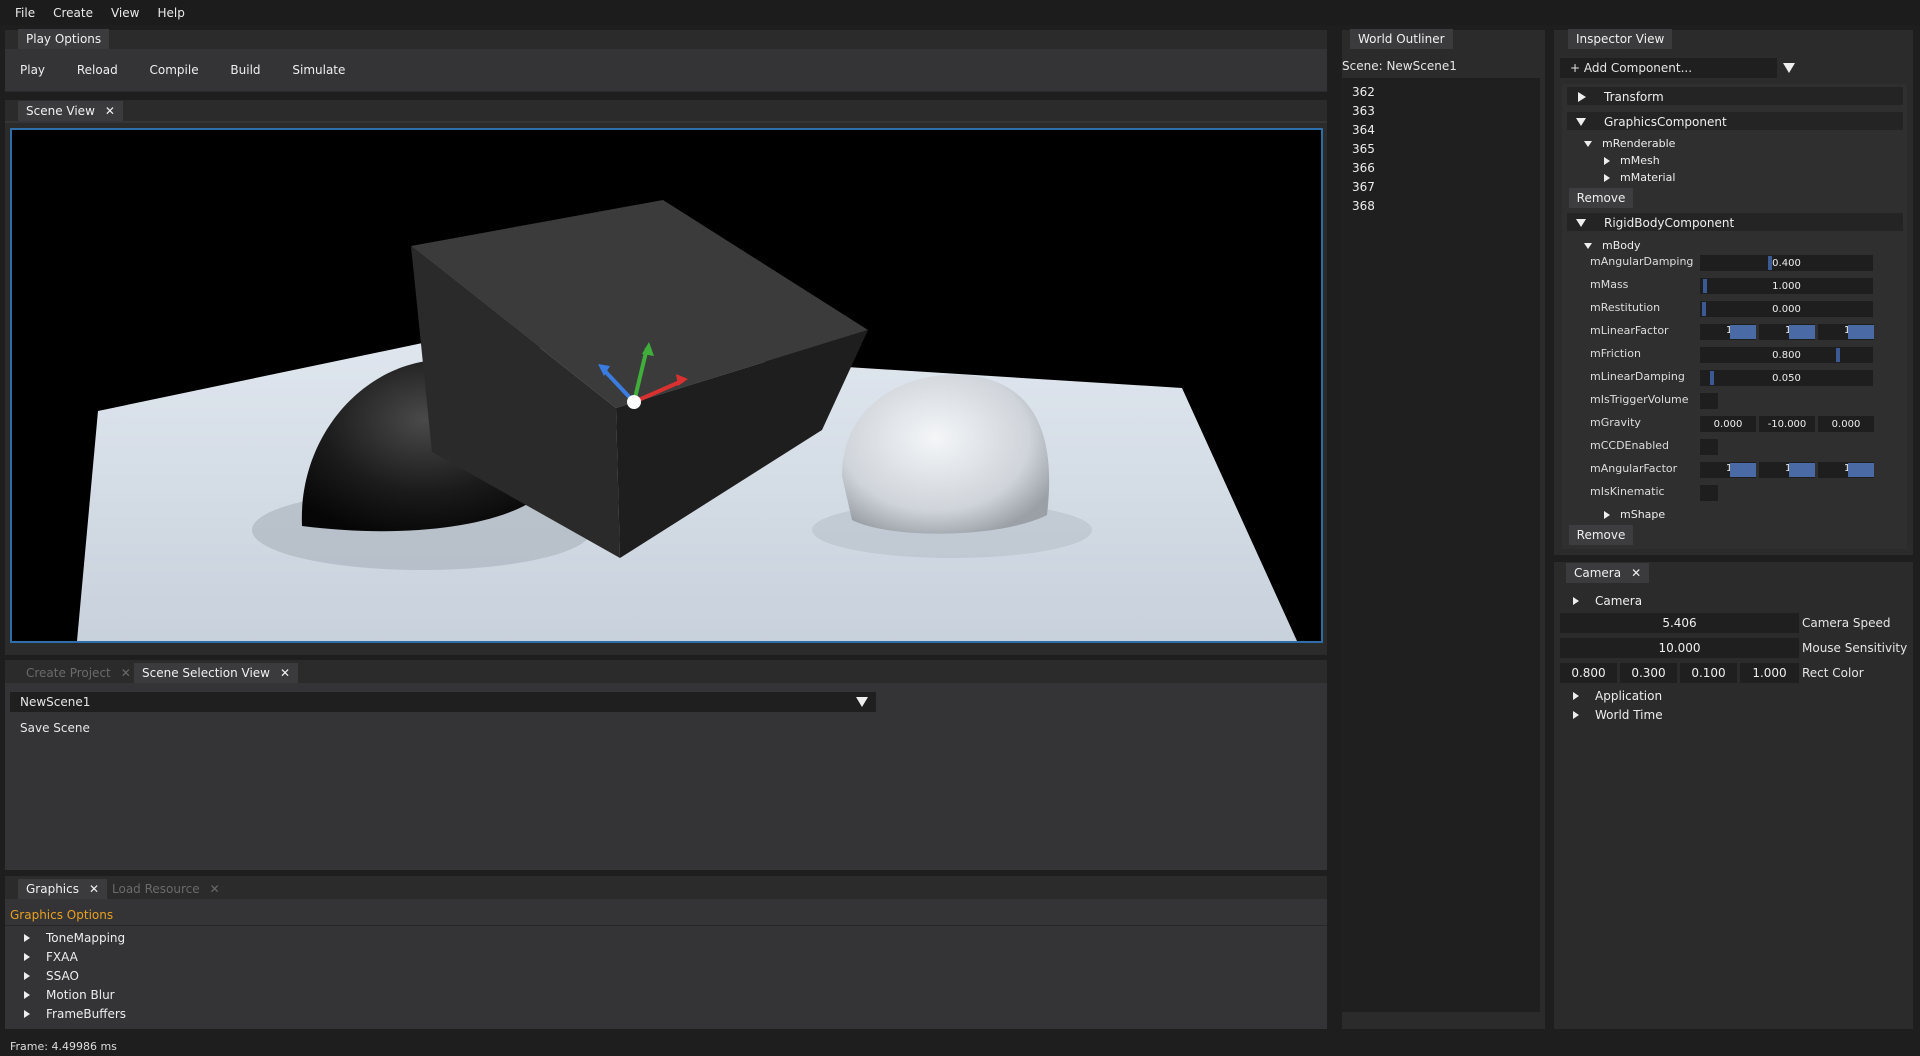  What do you see at coordinates (1786, 286) in the screenshot?
I see `prop-mass-slider: 1.000` at bounding box center [1786, 286].